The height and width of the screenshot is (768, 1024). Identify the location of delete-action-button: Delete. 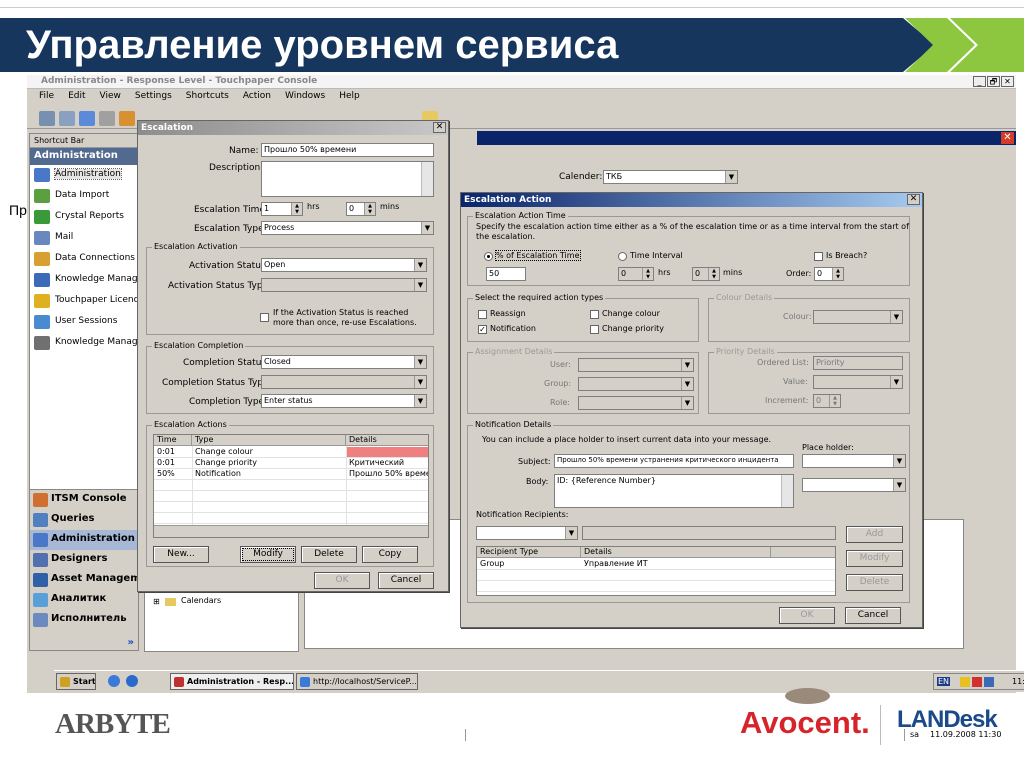
(329, 554).